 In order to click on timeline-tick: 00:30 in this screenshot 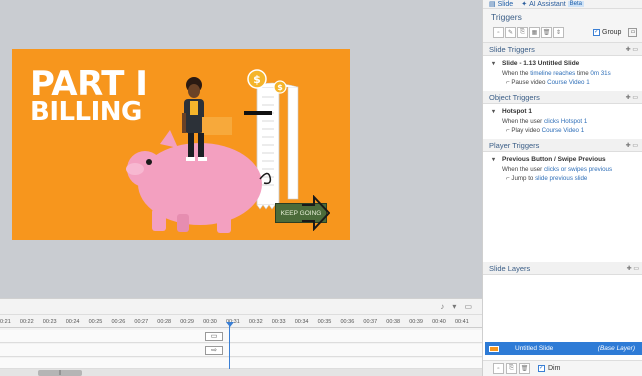, I will do `click(210, 322)`.